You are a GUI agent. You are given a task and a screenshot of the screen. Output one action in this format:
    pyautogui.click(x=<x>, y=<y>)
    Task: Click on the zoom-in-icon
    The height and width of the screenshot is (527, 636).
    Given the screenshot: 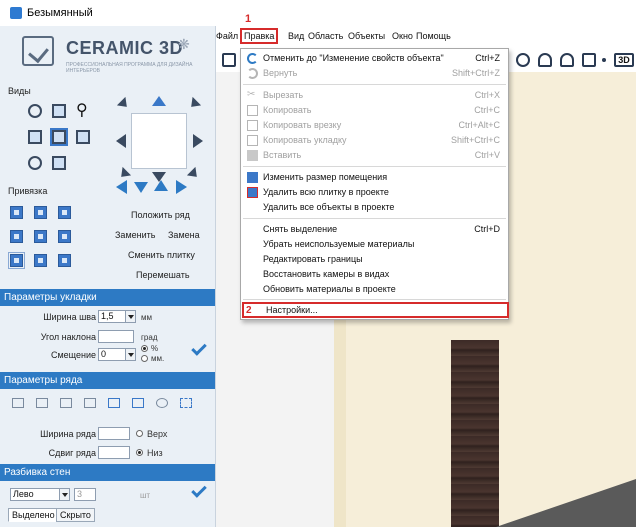 What is the action you would take?
    pyautogui.click(x=35, y=111)
    